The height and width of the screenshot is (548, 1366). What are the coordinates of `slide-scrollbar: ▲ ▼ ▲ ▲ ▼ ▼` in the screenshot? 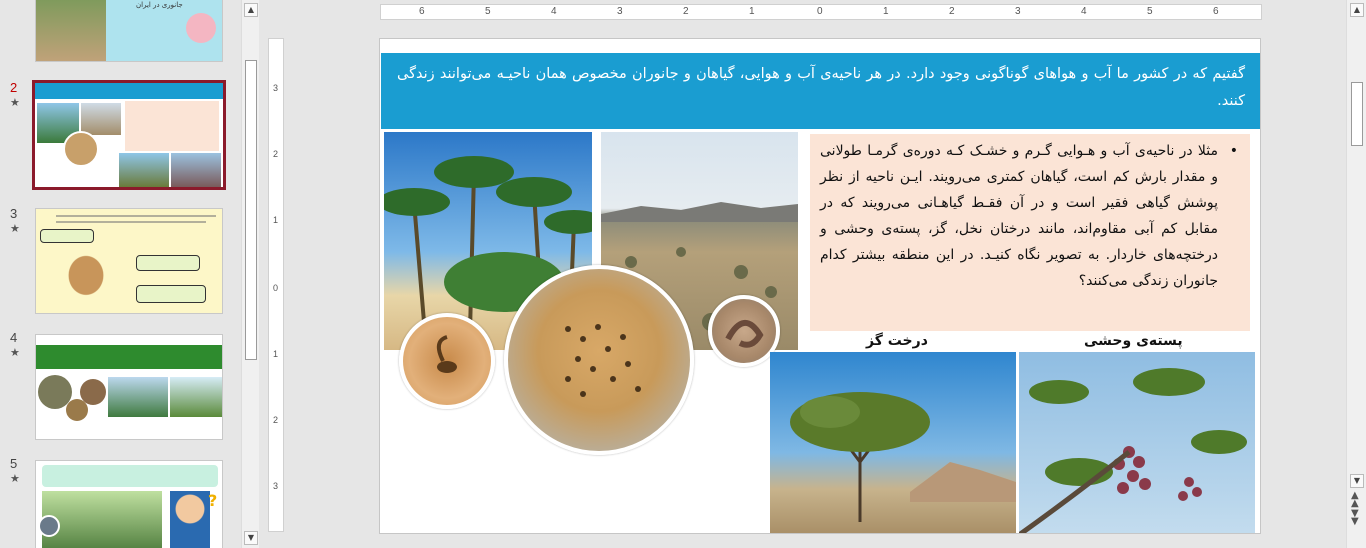 It's located at (1356, 274).